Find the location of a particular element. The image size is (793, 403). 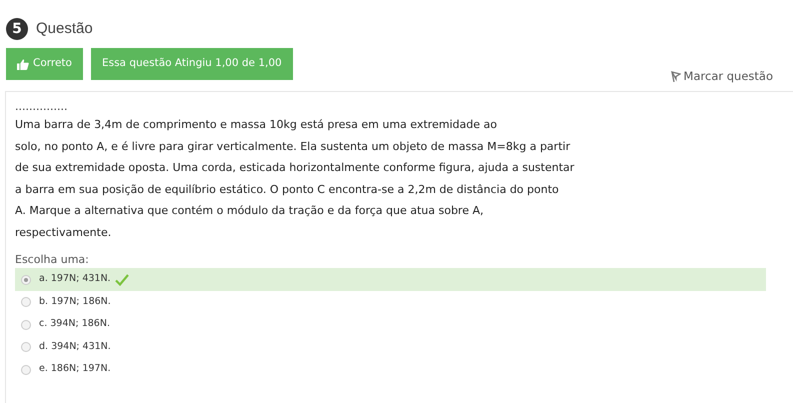

answer-option-label: e. 186N; 197N. is located at coordinates (75, 369).